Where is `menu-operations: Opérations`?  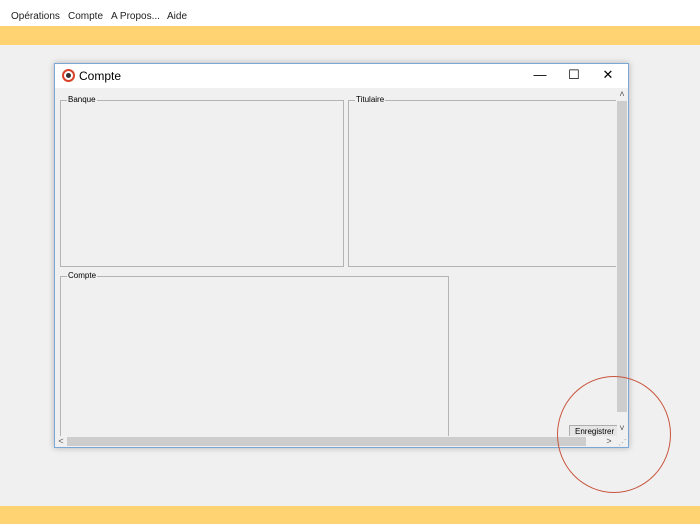 menu-operations: Opérations is located at coordinates (35, 16).